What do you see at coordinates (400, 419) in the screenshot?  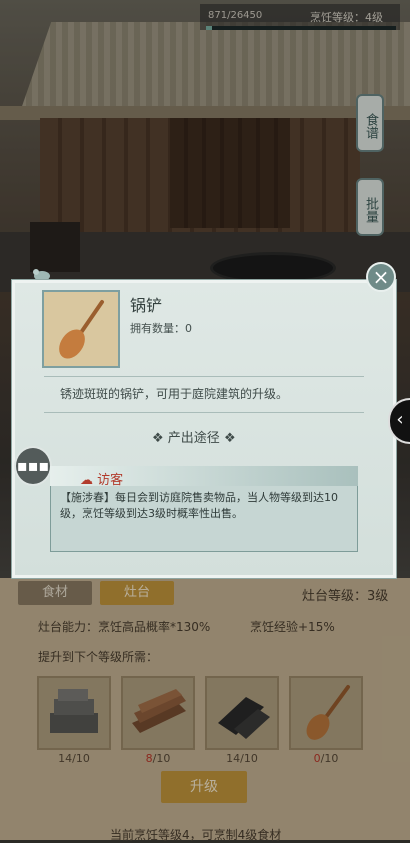 I see `chevron-left-icon: ‹` at bounding box center [400, 419].